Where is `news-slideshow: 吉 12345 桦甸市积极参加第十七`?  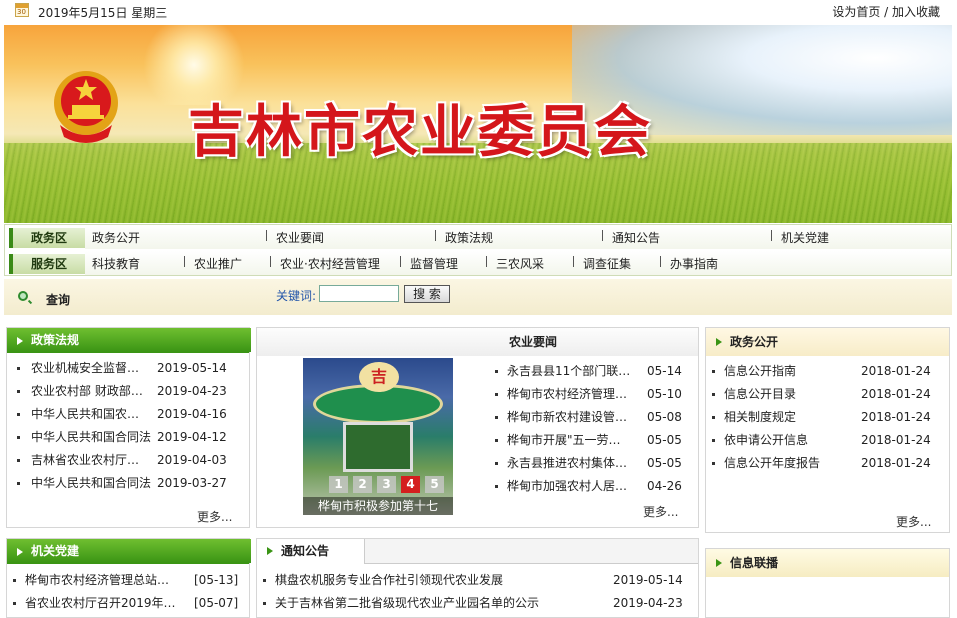
news-slideshow: 吉 12345 桦甸市积极参加第十七 is located at coordinates (378, 436).